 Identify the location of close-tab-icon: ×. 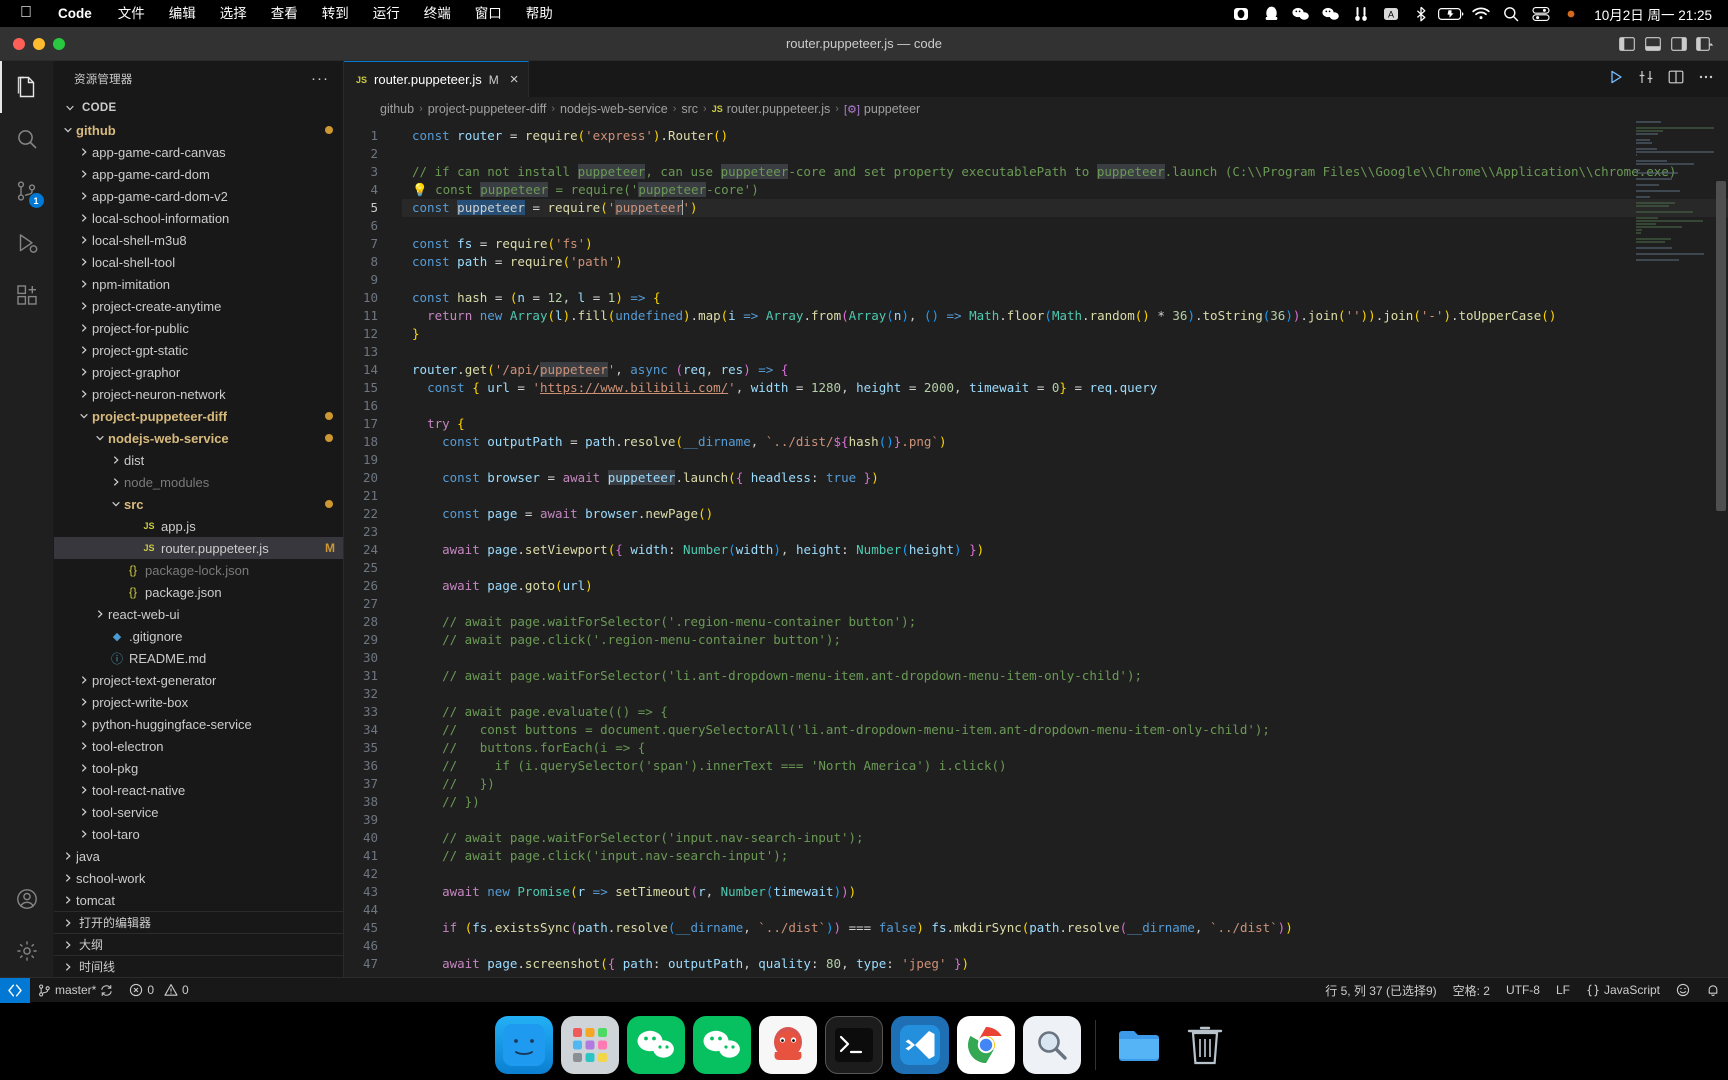
(512, 79).